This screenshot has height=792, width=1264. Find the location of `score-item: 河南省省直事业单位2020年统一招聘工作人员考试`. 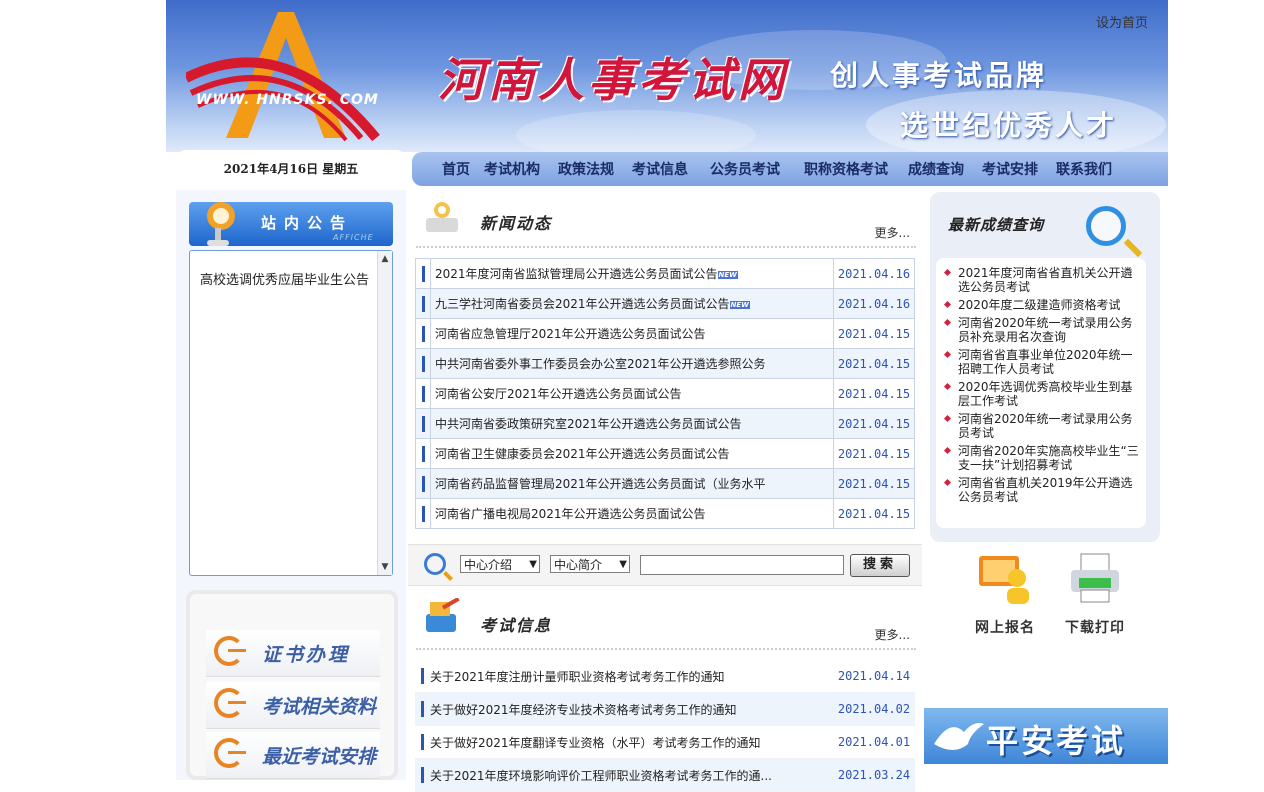

score-item: 河南省省直事业单位2020年统一招聘工作人员考试 is located at coordinates (1041, 362).